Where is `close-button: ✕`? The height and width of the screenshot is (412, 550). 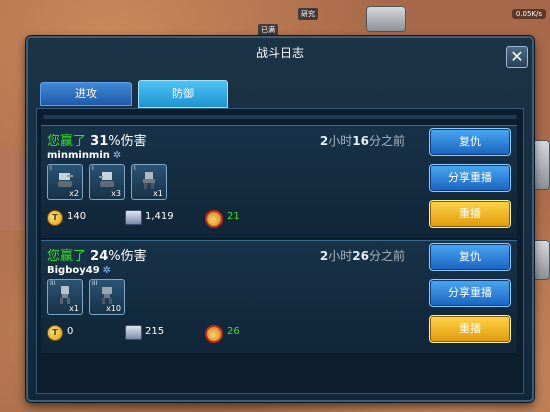 close-button: ✕ is located at coordinates (517, 57).